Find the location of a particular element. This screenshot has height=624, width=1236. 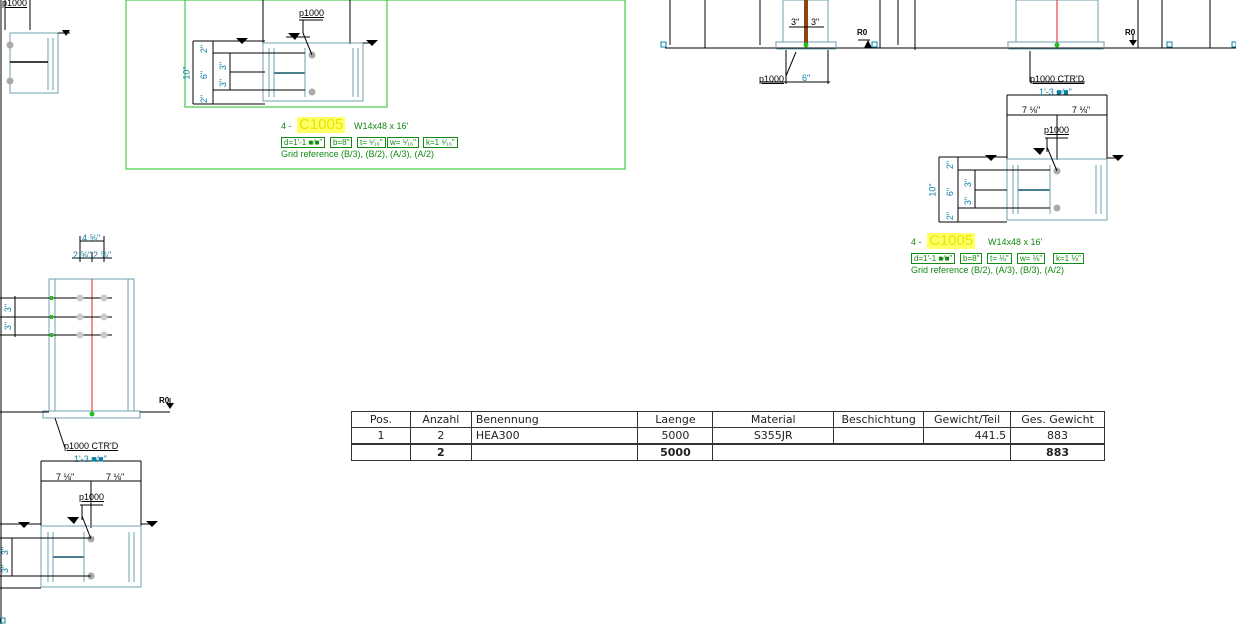

corner-label: p1000 is located at coordinates (15, 4).